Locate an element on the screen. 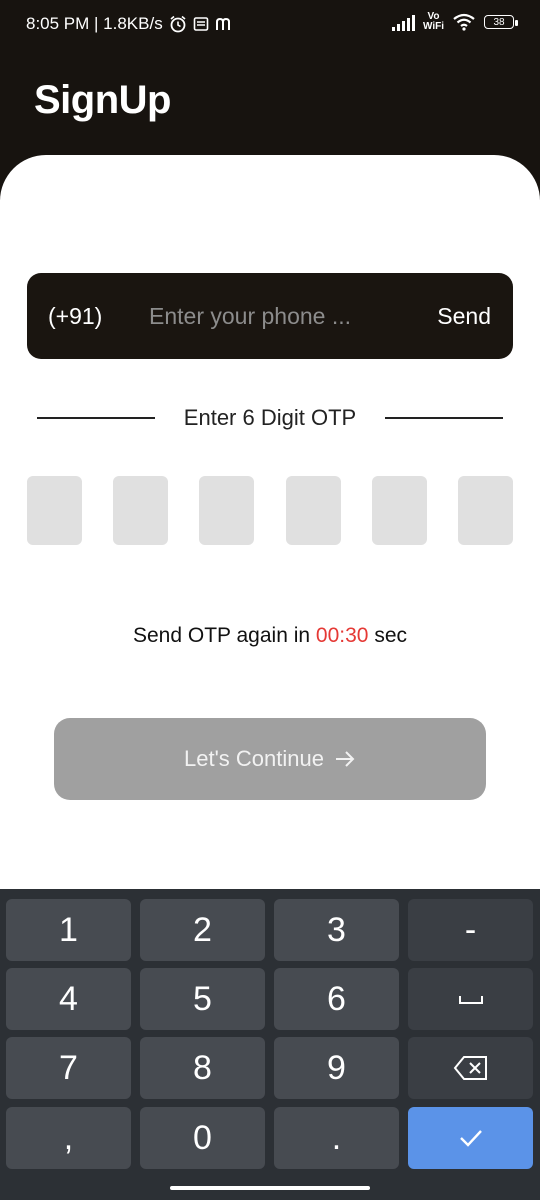  key-3: 3 is located at coordinates (336, 930).